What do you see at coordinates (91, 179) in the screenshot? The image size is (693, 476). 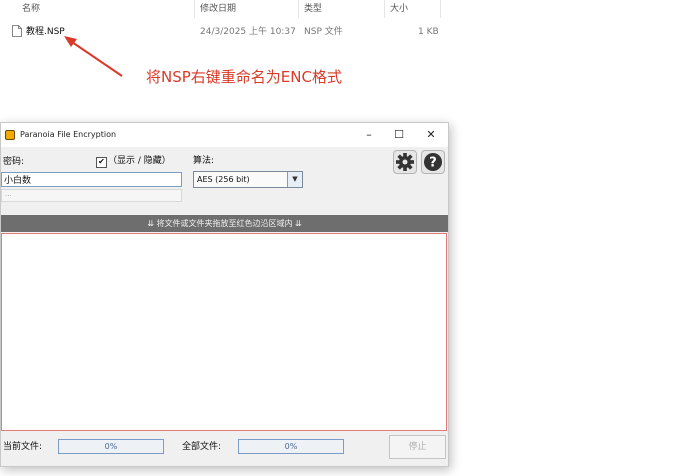 I see `password-input` at bounding box center [91, 179].